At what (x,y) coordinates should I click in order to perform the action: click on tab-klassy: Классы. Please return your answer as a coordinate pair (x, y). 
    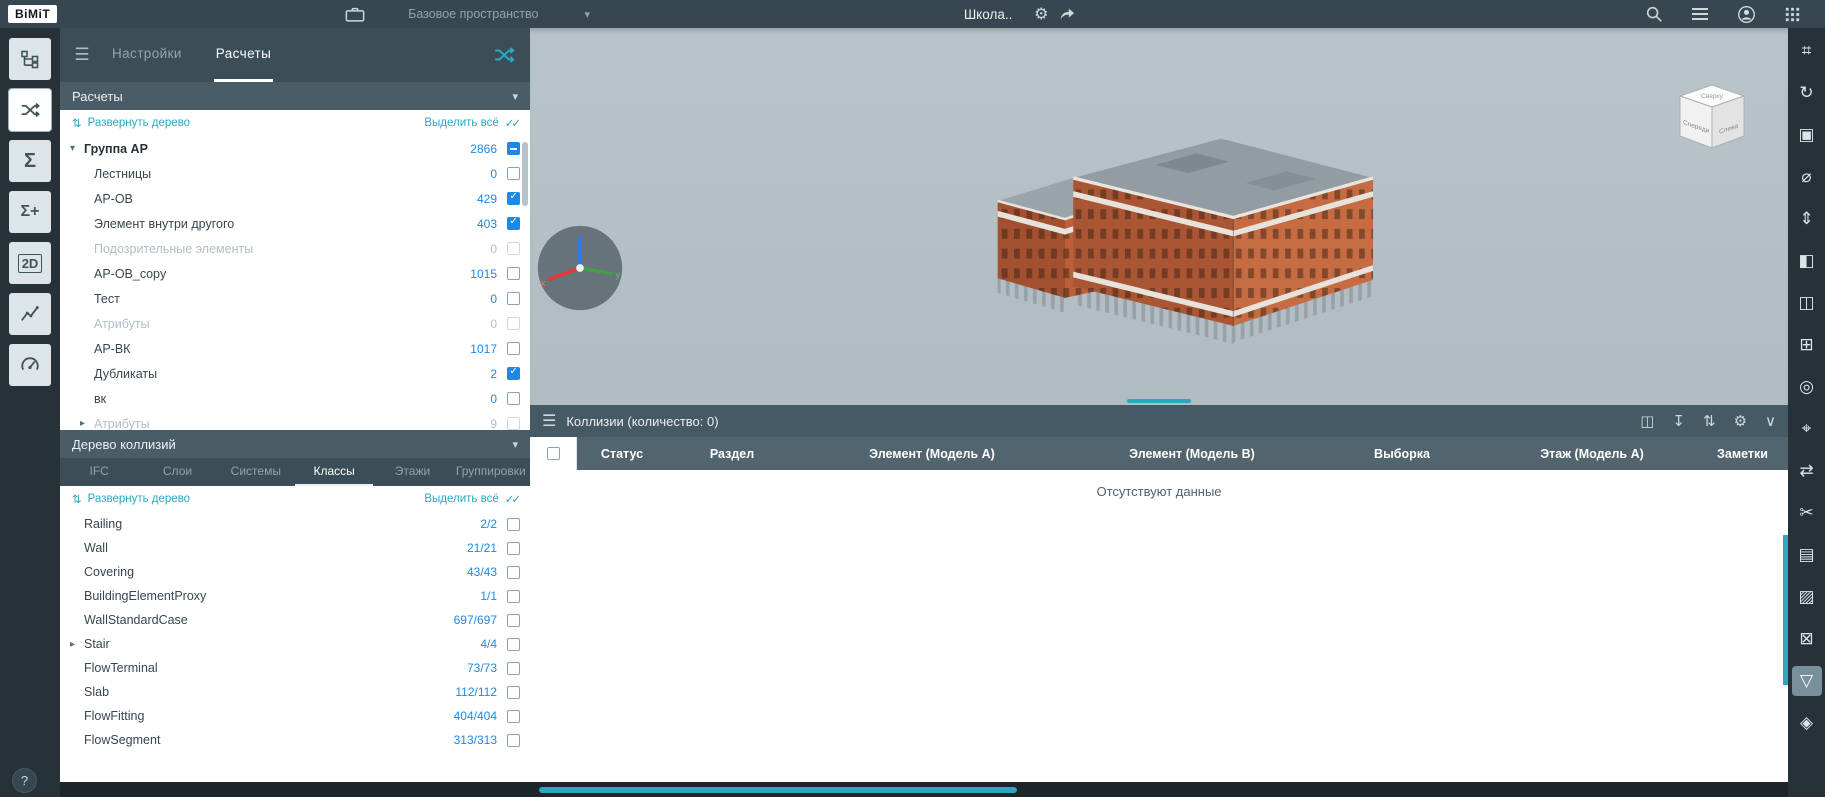
    Looking at the image, I should click on (334, 472).